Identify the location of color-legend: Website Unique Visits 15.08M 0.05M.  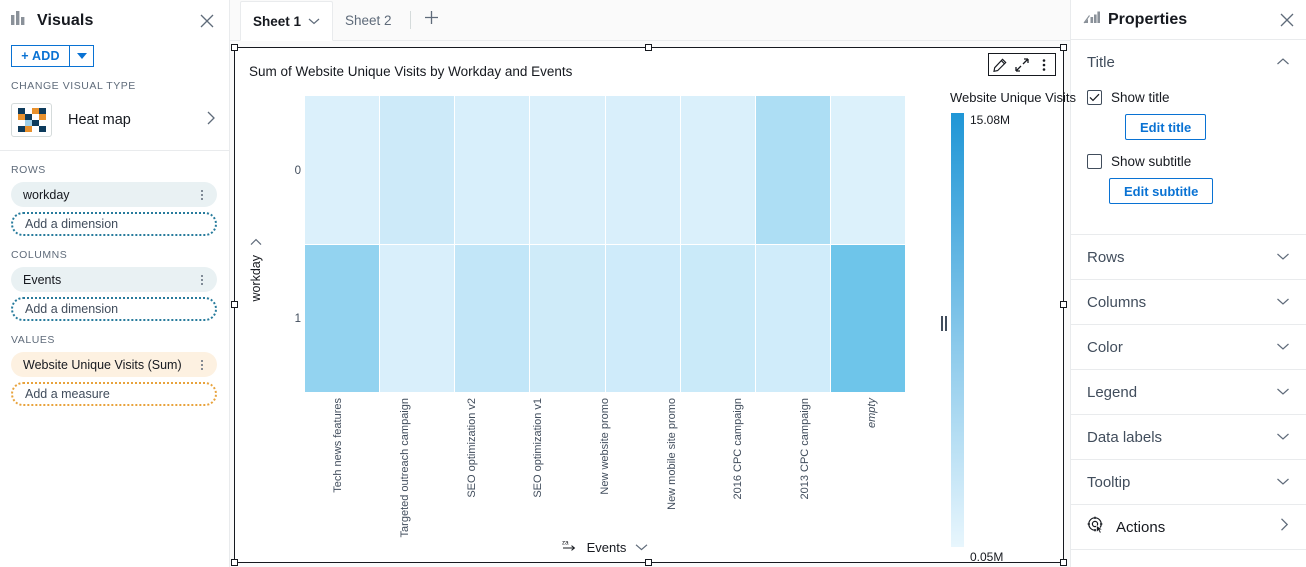
(993, 325).